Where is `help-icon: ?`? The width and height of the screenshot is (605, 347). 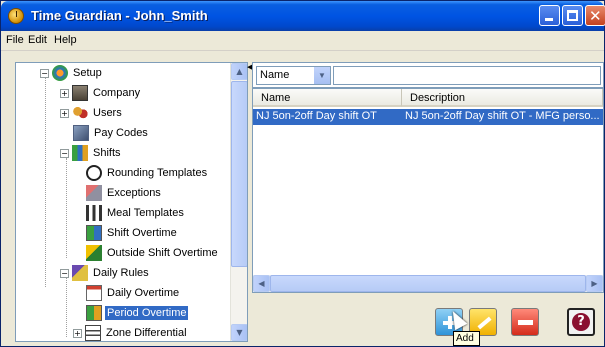
help-icon: ? is located at coordinates (581, 322).